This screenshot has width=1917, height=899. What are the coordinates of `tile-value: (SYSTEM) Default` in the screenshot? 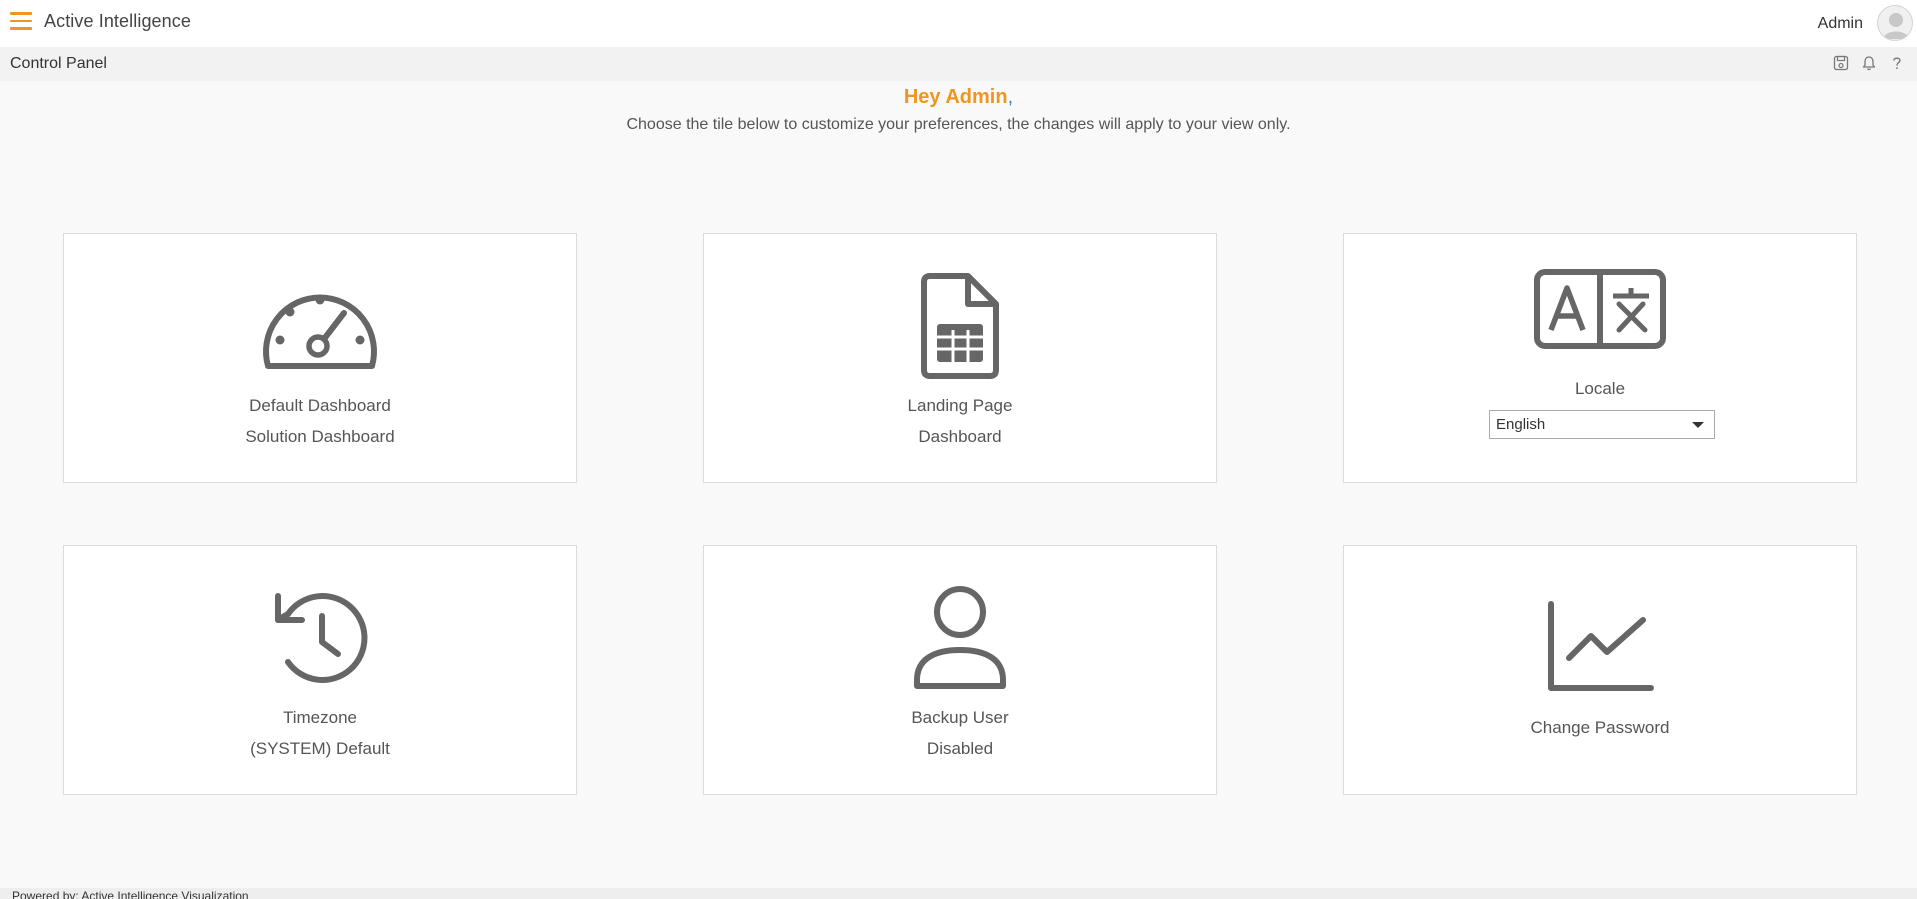 It's located at (320, 748).